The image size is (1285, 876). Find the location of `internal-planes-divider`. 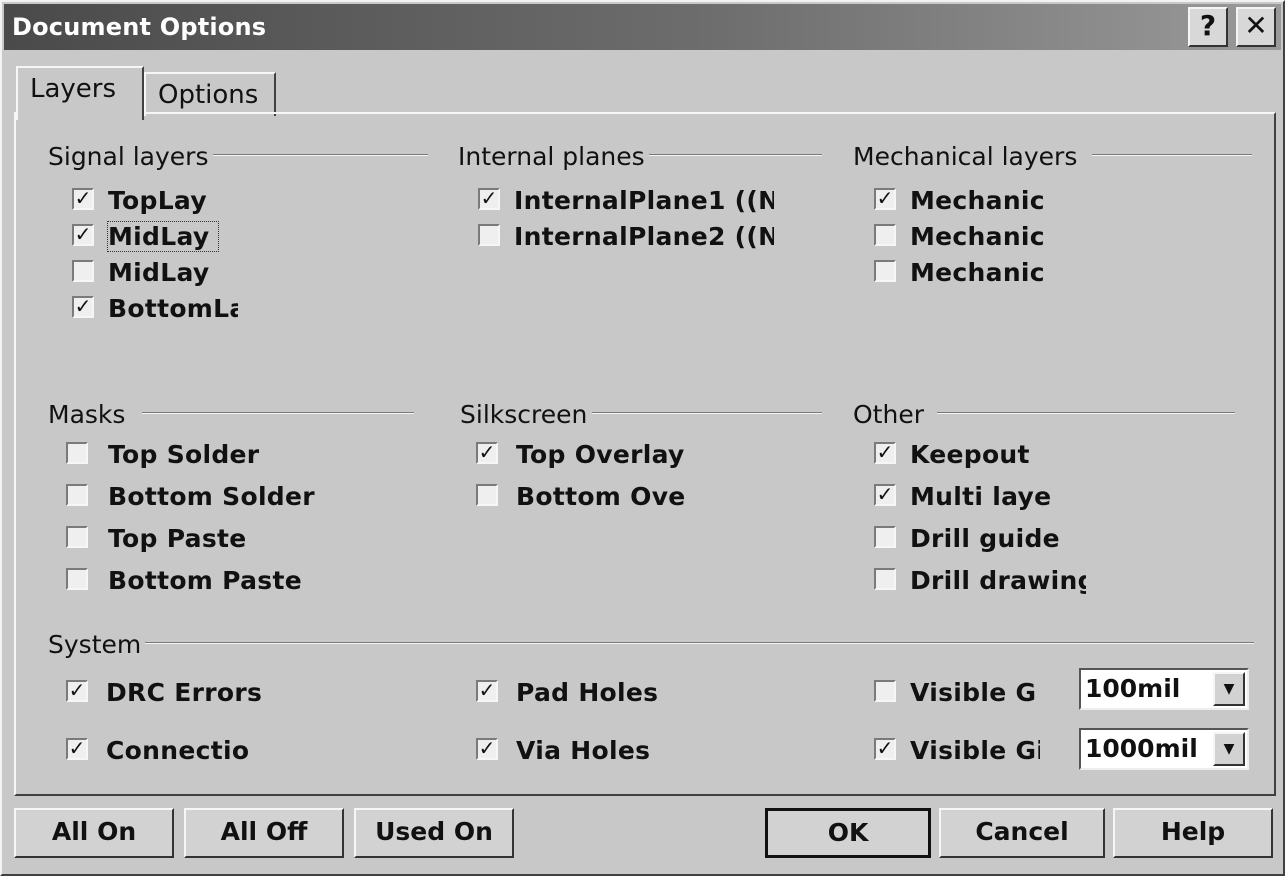

internal-planes-divider is located at coordinates (732, 155).